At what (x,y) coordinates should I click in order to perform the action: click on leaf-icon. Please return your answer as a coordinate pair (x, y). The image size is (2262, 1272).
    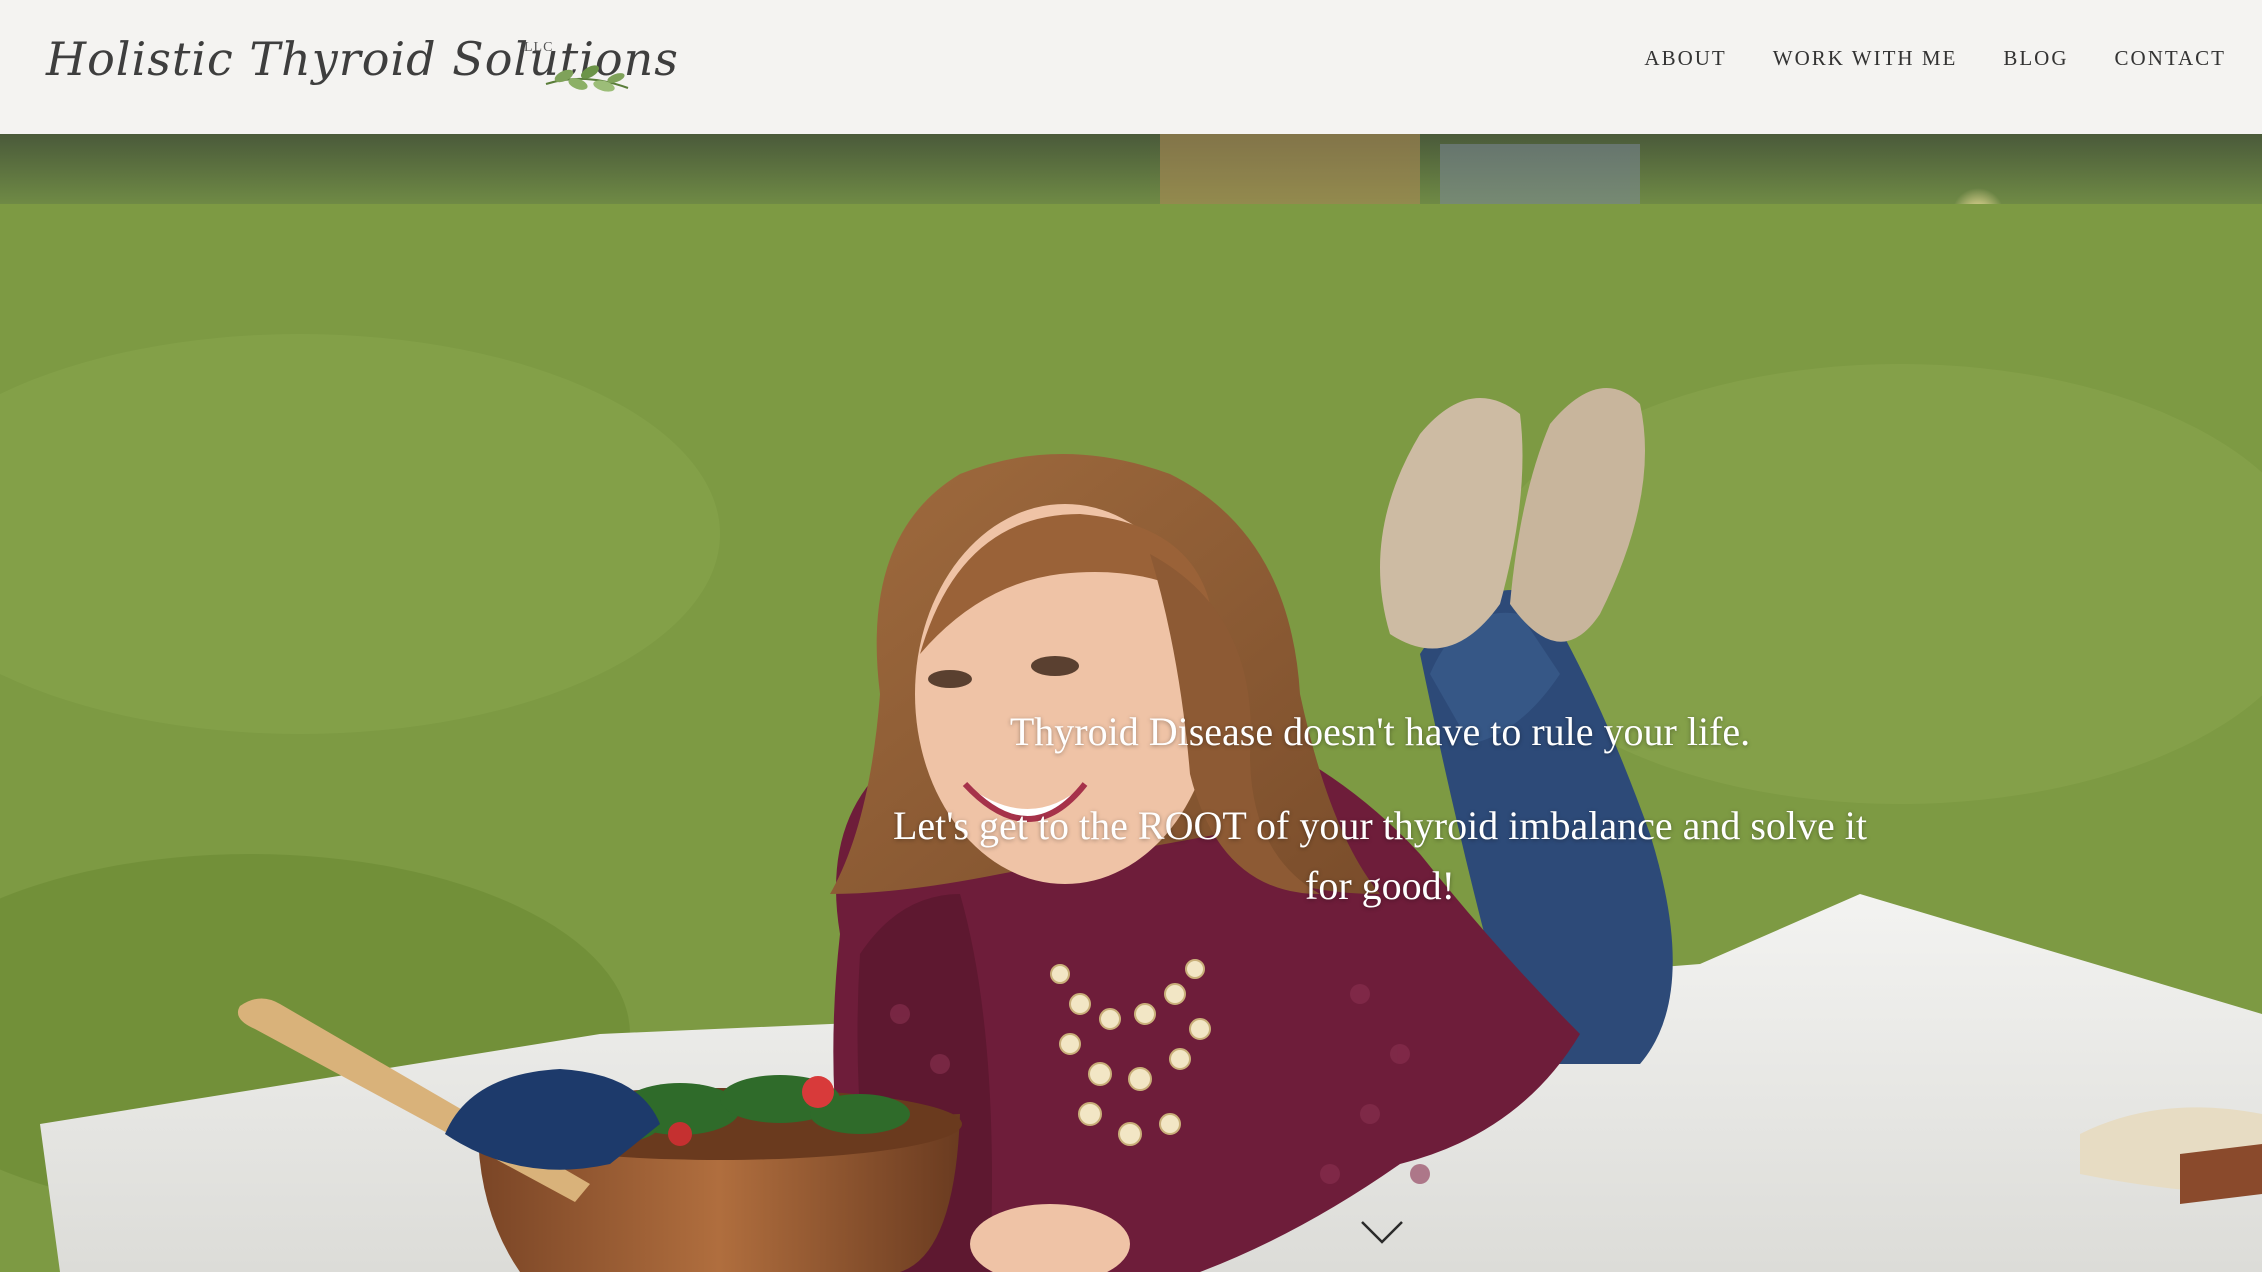
    Looking at the image, I should click on (587, 78).